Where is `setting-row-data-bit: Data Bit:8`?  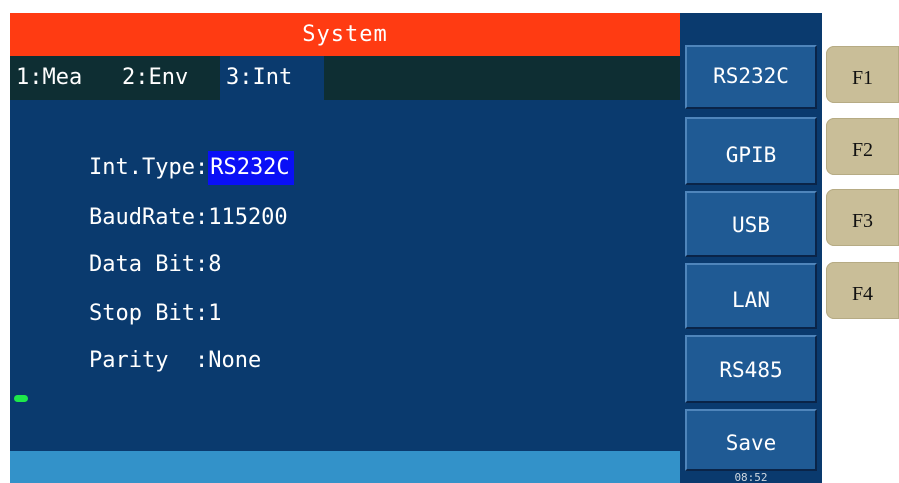 setting-row-data-bit: Data Bit:8 is located at coordinates (128, 245).